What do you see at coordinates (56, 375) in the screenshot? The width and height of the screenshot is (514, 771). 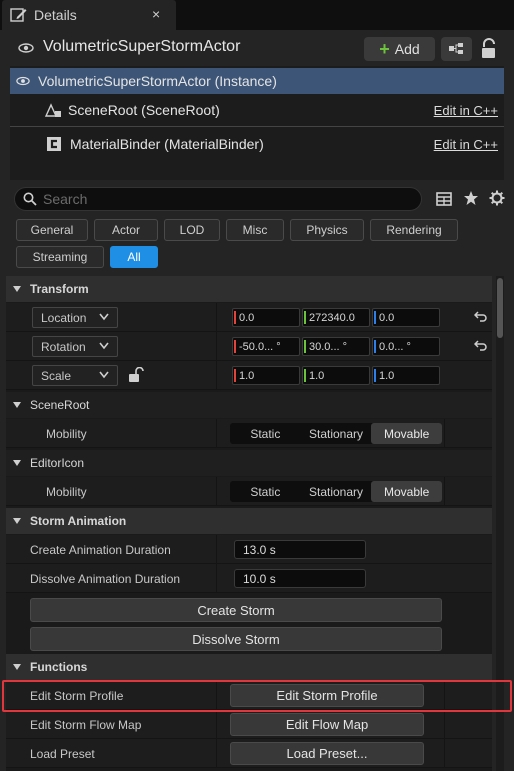 I see `dropdown-label: Scale` at bounding box center [56, 375].